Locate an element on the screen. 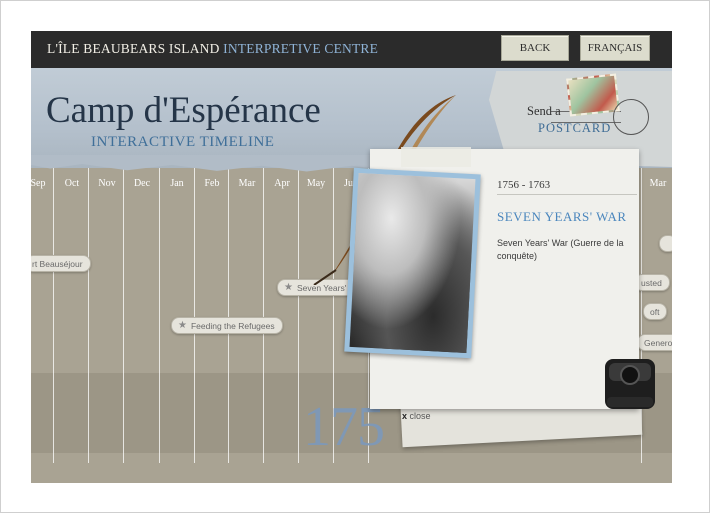 The image size is (710, 513). postmark-icon is located at coordinates (631, 117).